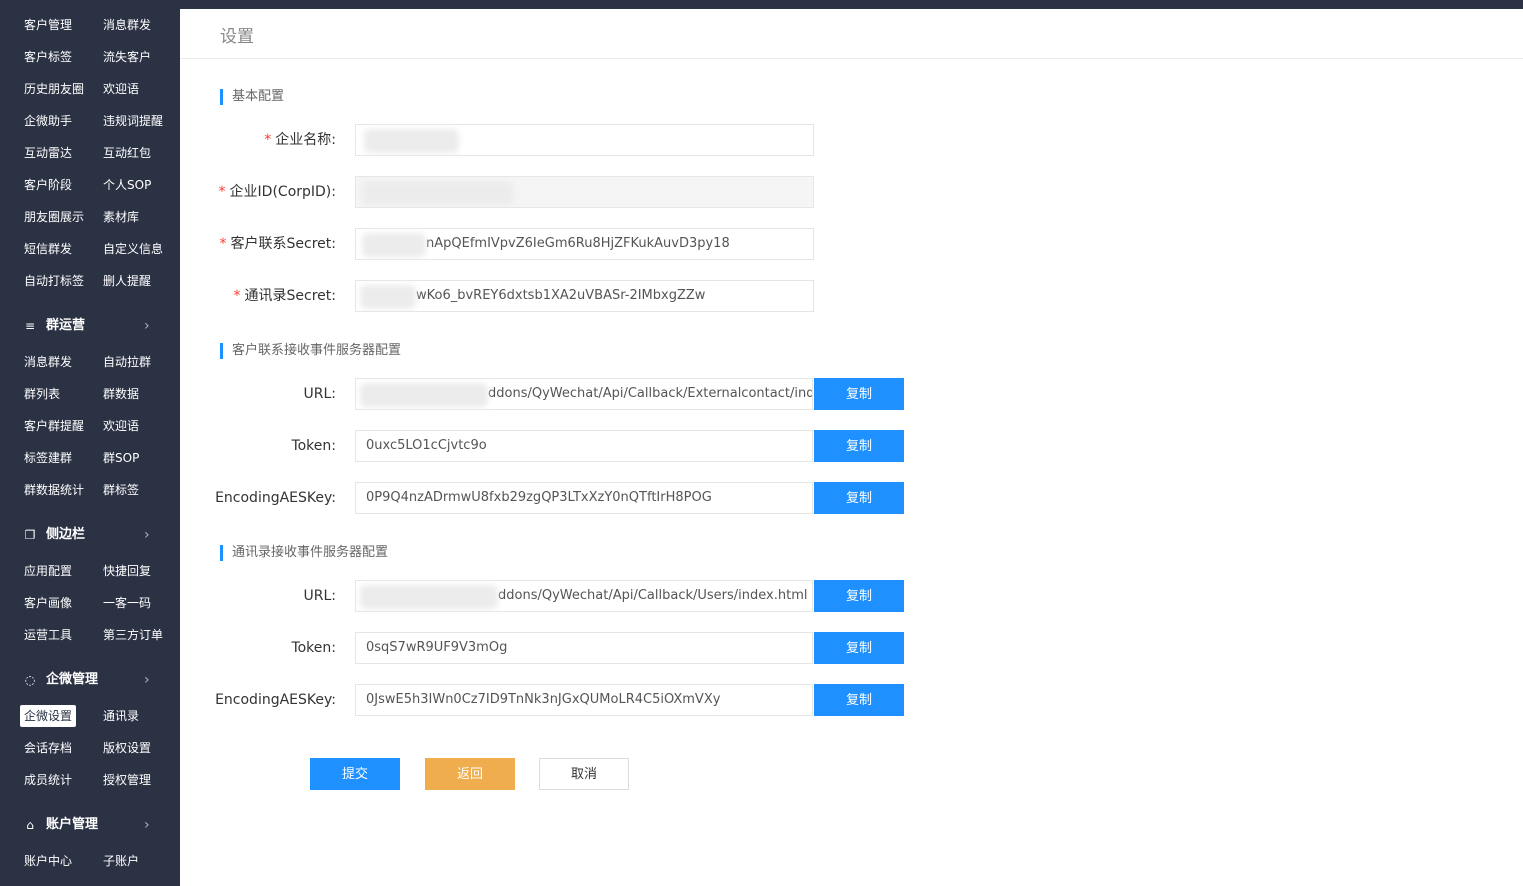 Image resolution: width=1523 pixels, height=886 pixels. What do you see at coordinates (30, 326) in the screenshot?
I see `list-icon: ≡` at bounding box center [30, 326].